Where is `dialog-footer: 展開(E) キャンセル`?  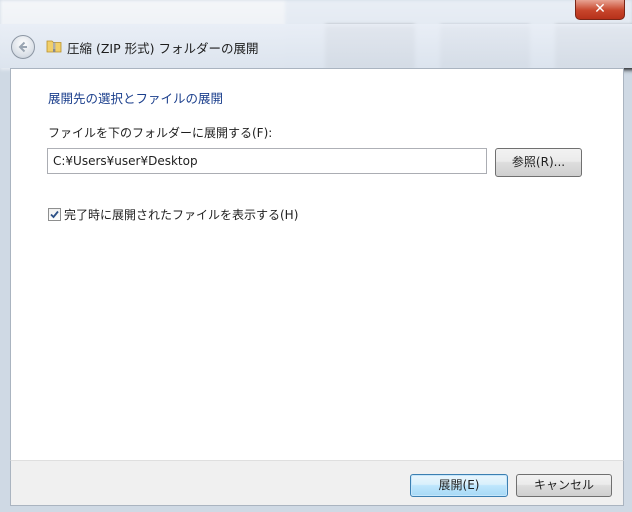 dialog-footer: 展開(E) キャンセル is located at coordinates (317, 483).